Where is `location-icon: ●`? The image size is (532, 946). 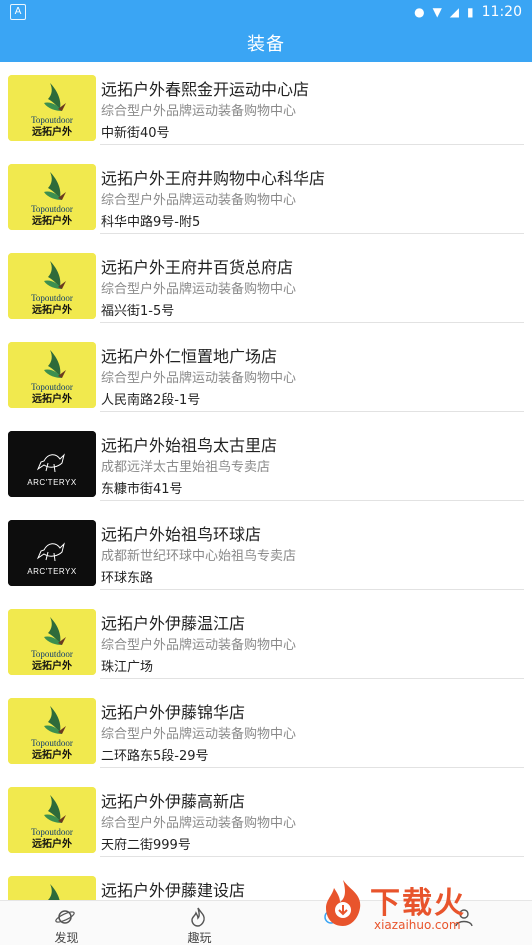 location-icon: ● is located at coordinates (419, 12).